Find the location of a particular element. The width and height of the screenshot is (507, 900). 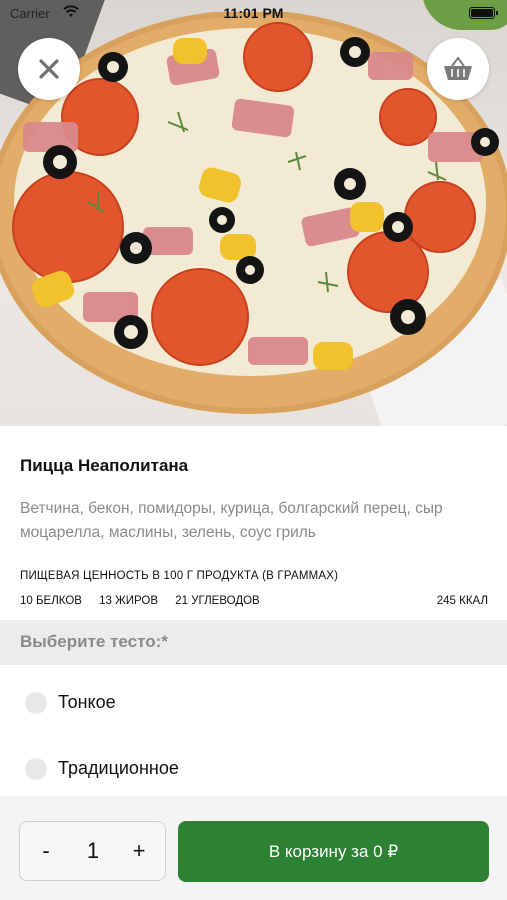

dough-option-label: Традиционное is located at coordinates (118, 768).